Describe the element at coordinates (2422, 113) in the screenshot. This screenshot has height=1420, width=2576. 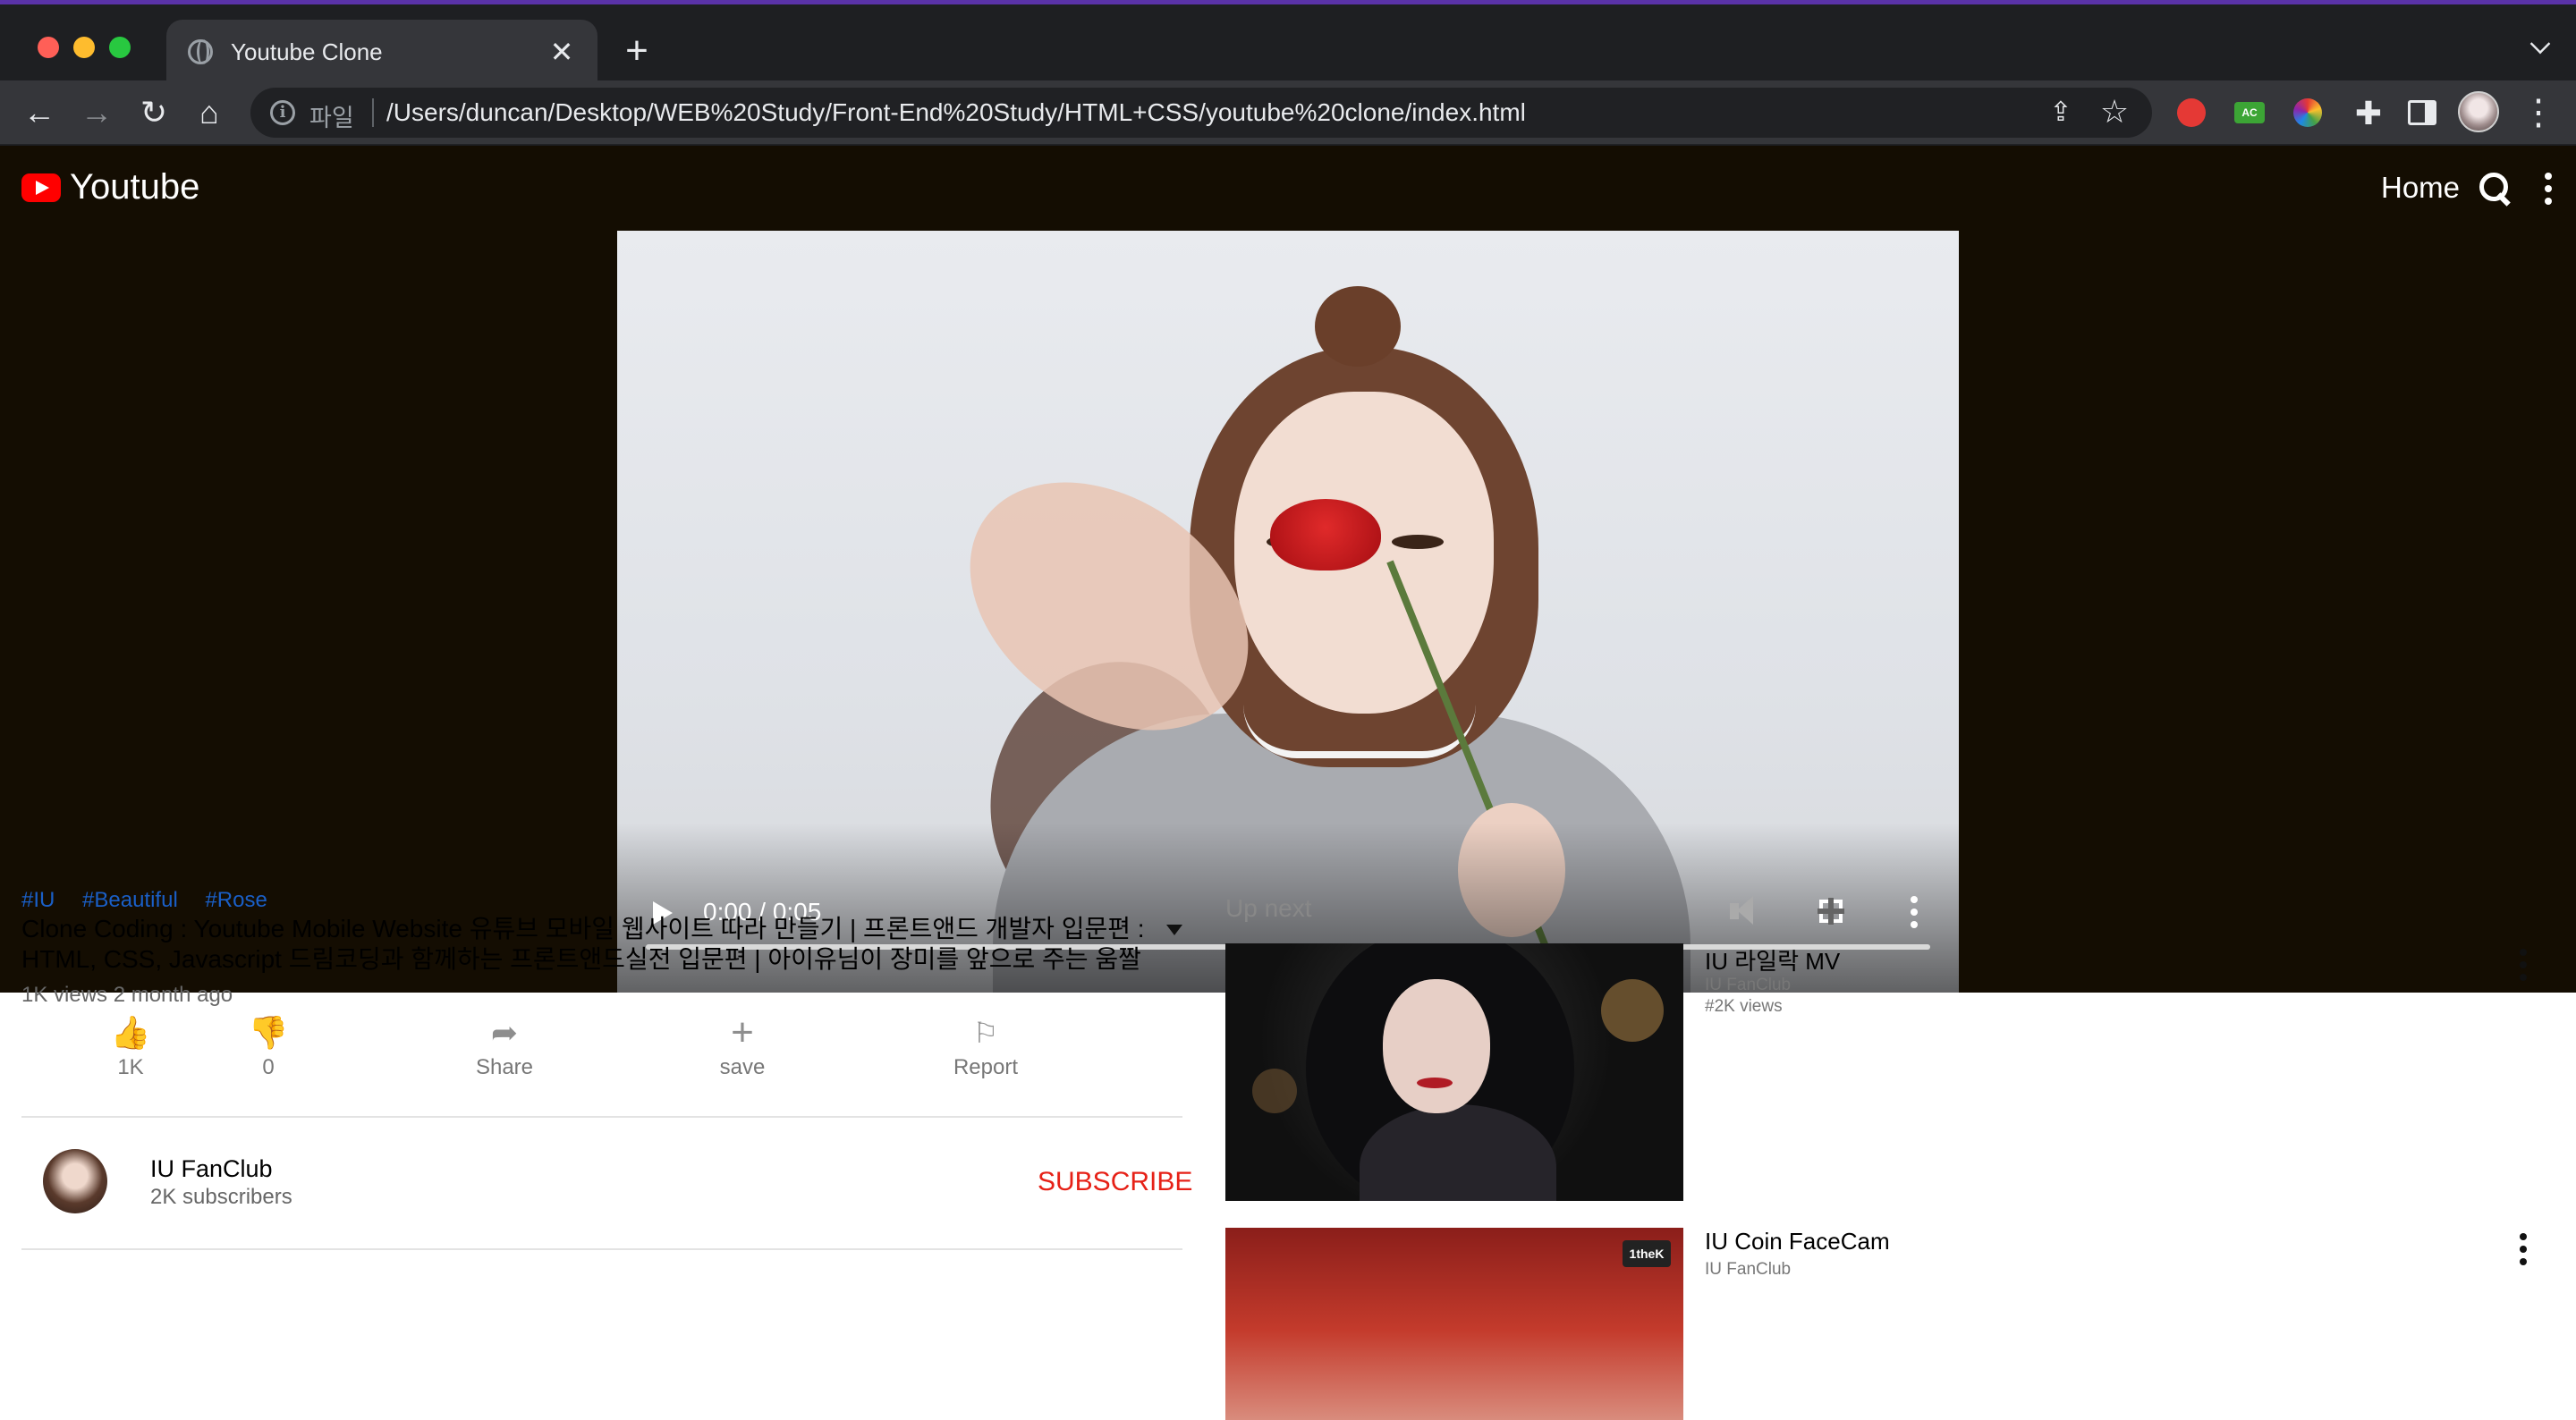
I see `side-panel-icon` at that location.